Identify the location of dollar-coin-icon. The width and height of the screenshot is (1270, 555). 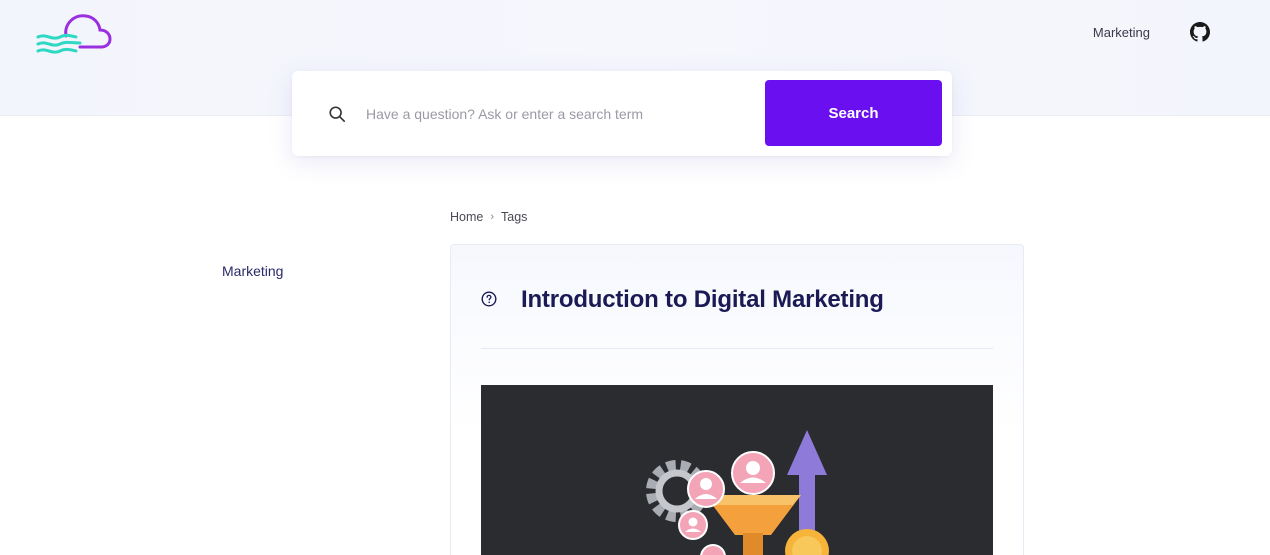
(807, 542).